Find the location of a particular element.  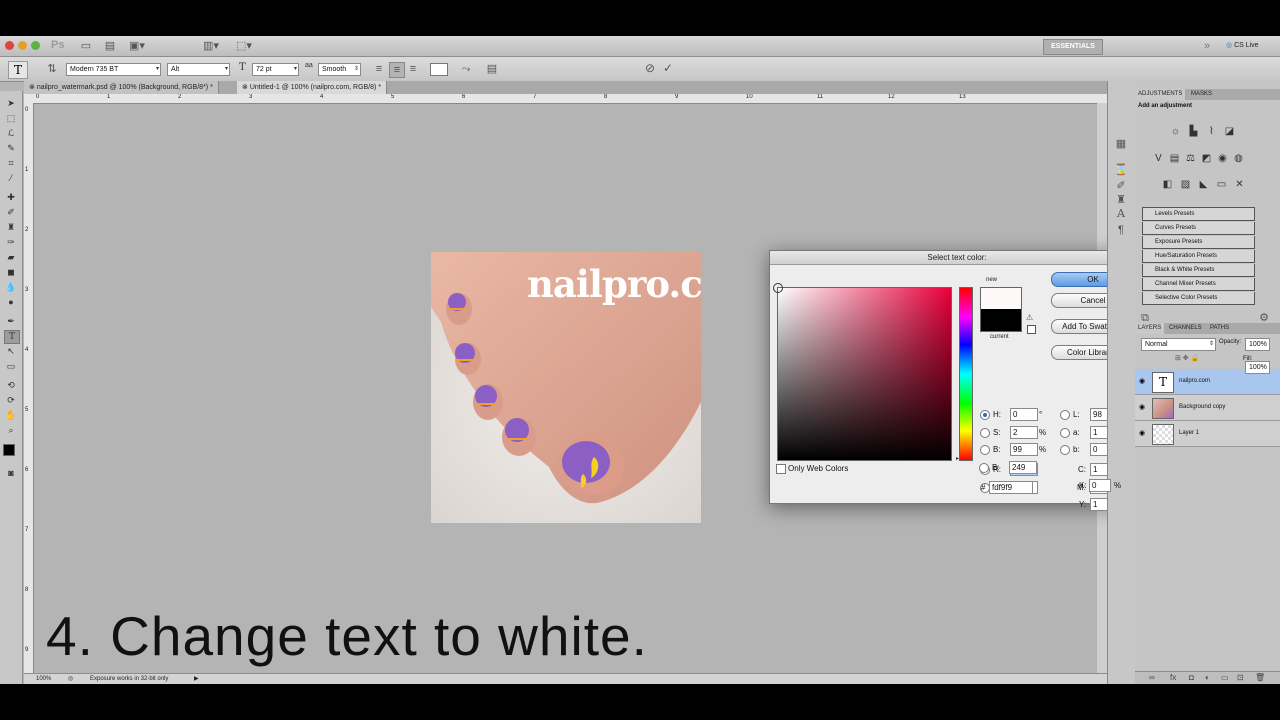

clone-source-icon: ♜ is located at coordinates (1121, 200).